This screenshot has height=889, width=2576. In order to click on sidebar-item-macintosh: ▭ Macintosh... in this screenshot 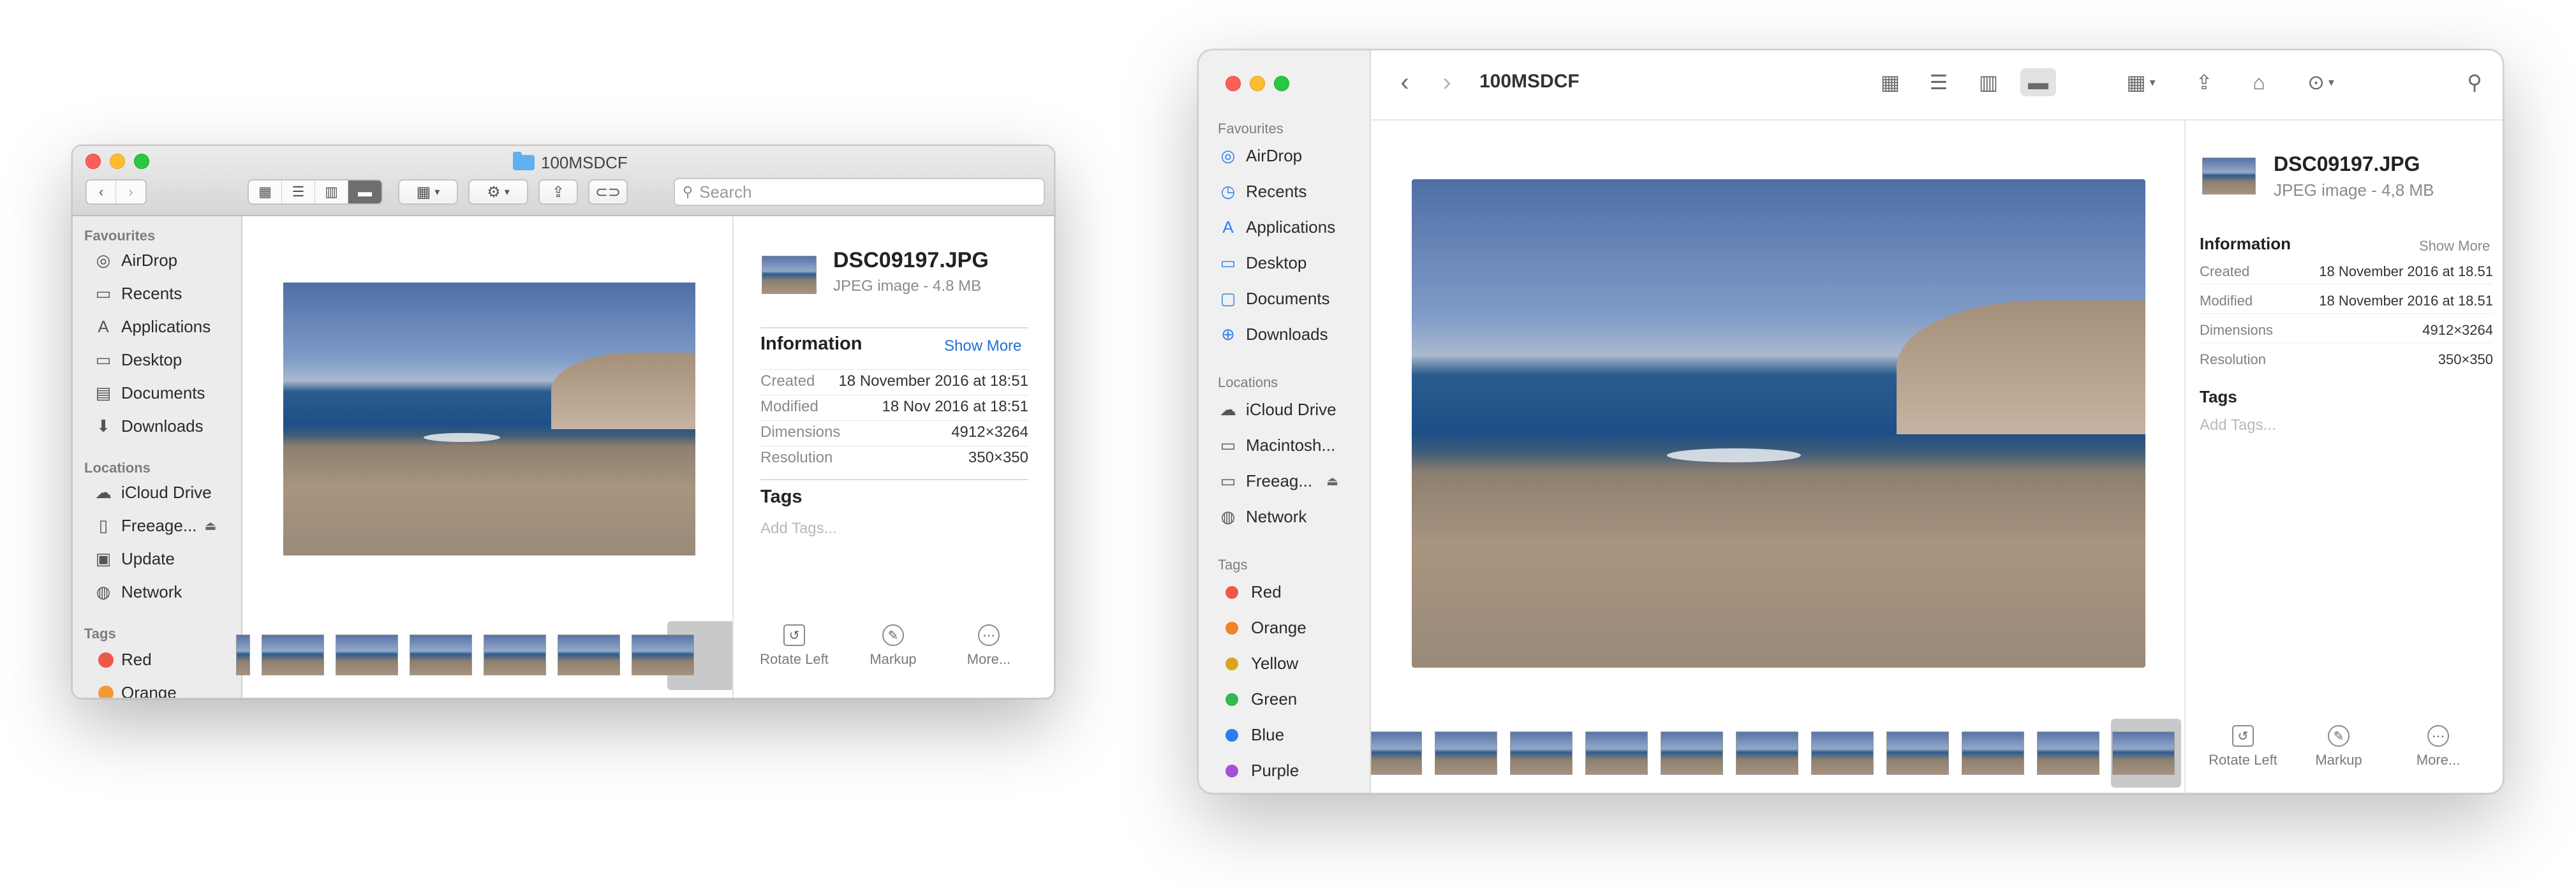, I will do `click(1276, 445)`.